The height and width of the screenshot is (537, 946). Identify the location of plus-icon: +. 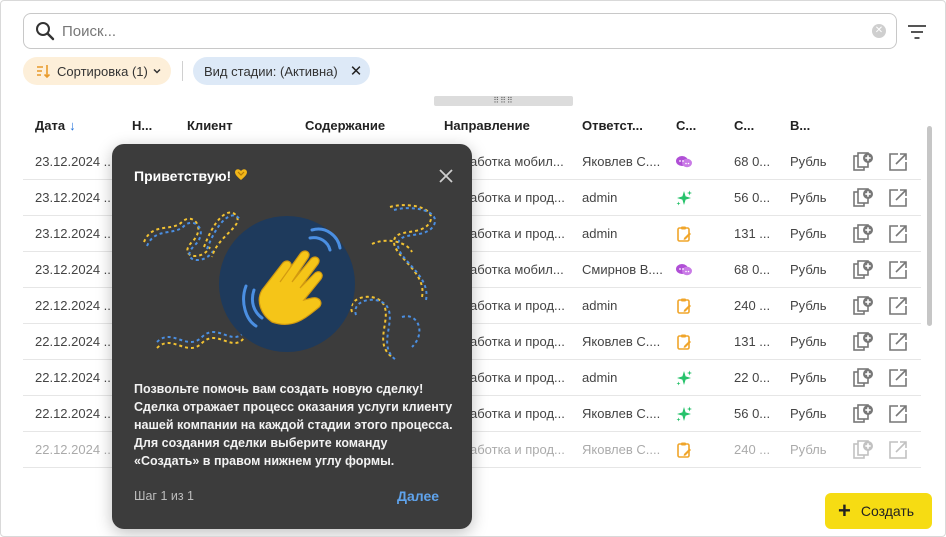
(844, 510).